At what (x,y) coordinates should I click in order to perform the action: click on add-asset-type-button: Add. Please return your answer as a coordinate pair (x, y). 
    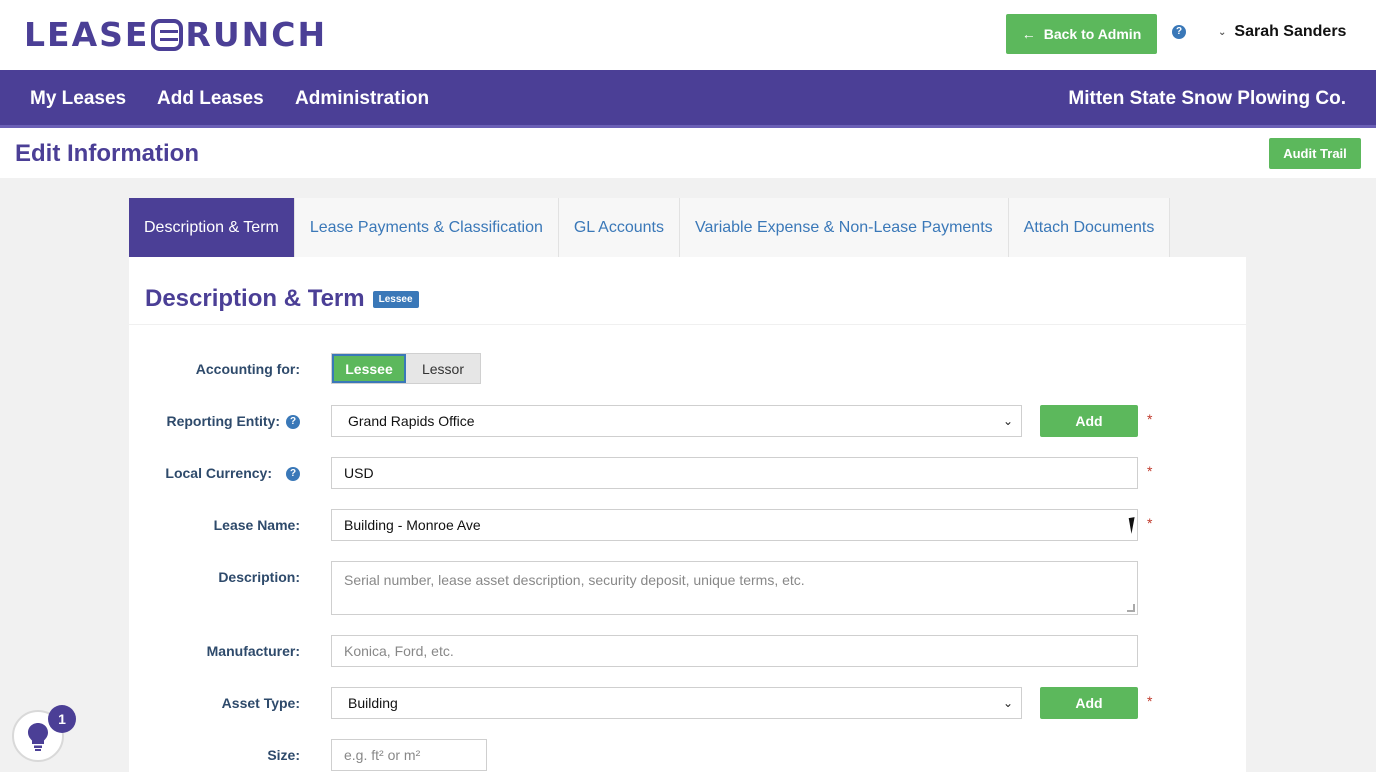
    Looking at the image, I should click on (1089, 703).